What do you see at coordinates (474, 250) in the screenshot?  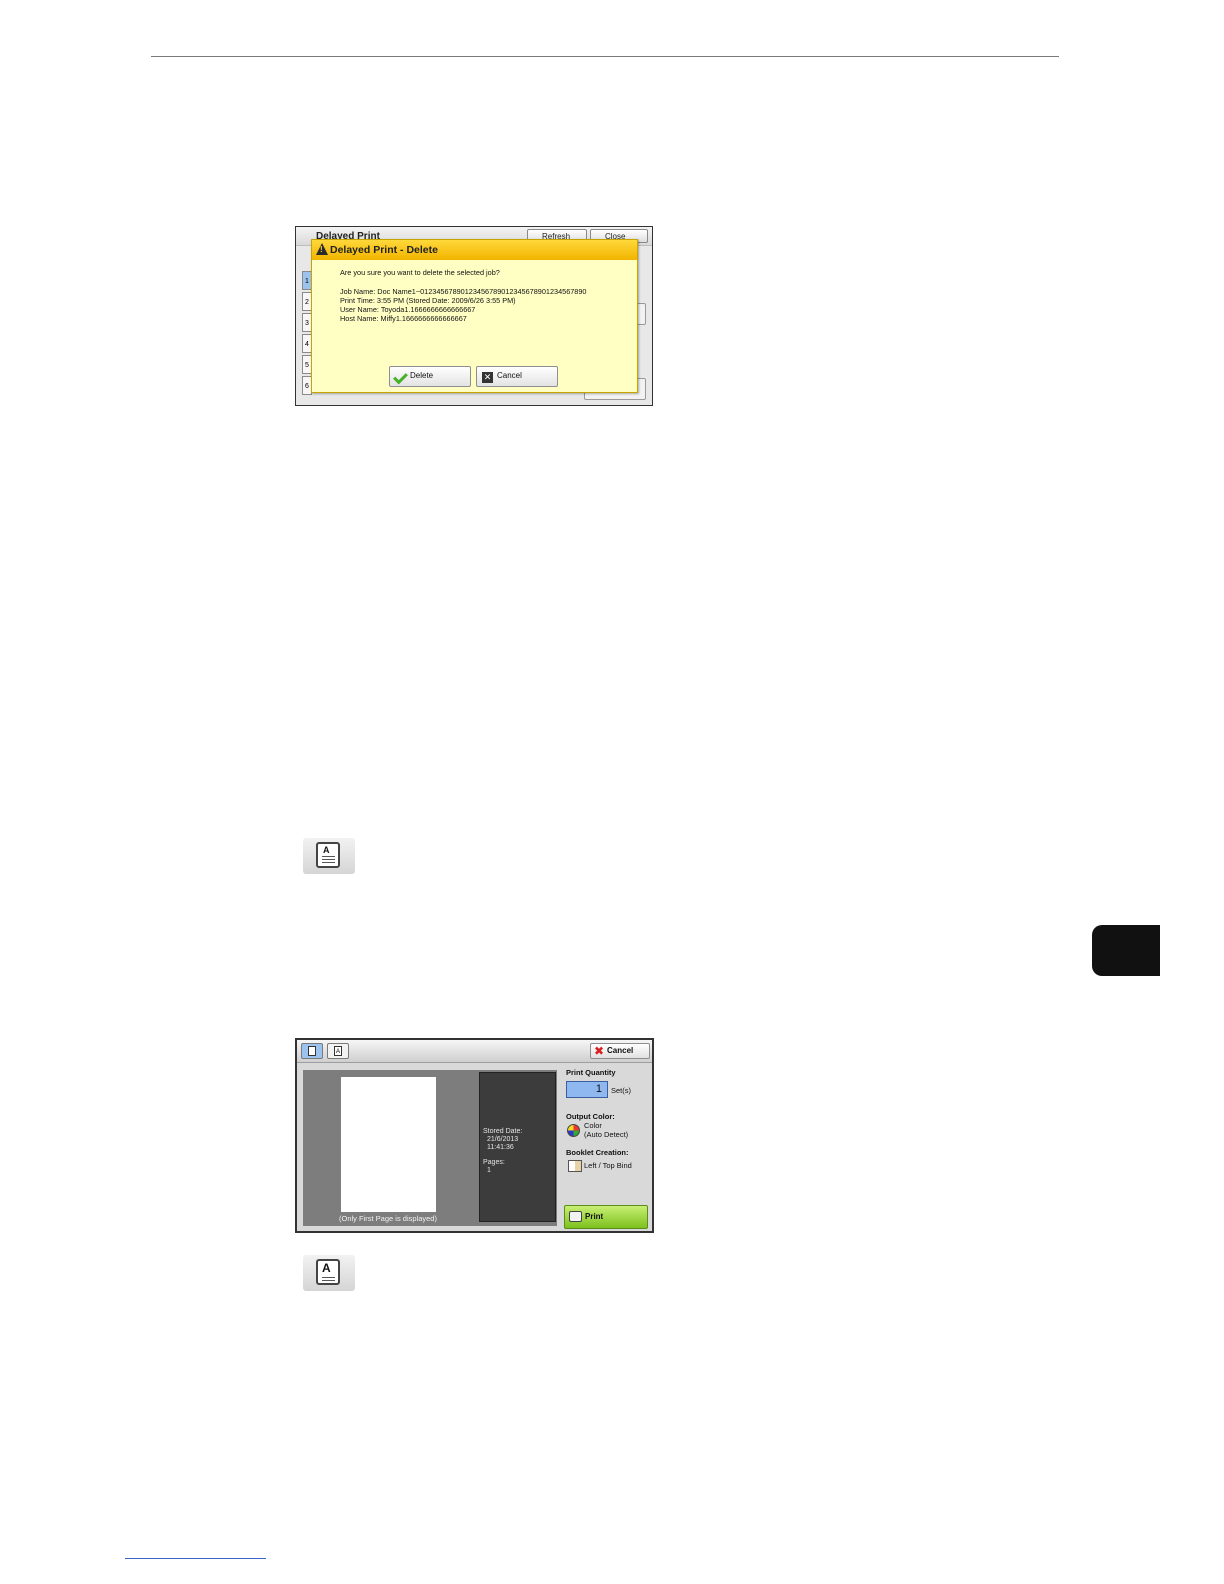 I see `dialog-titlebar: ! Delayed Print - Delete` at bounding box center [474, 250].